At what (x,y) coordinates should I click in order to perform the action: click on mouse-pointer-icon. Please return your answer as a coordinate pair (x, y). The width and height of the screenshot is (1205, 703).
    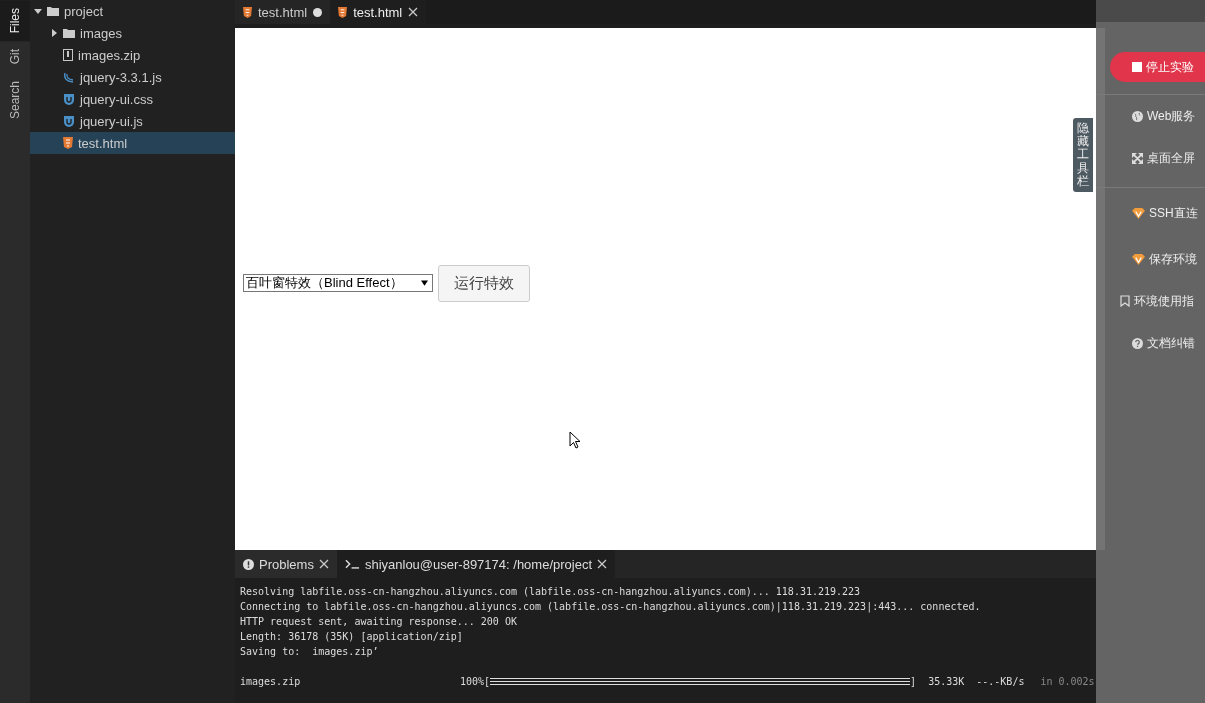
    Looking at the image, I should click on (575, 440).